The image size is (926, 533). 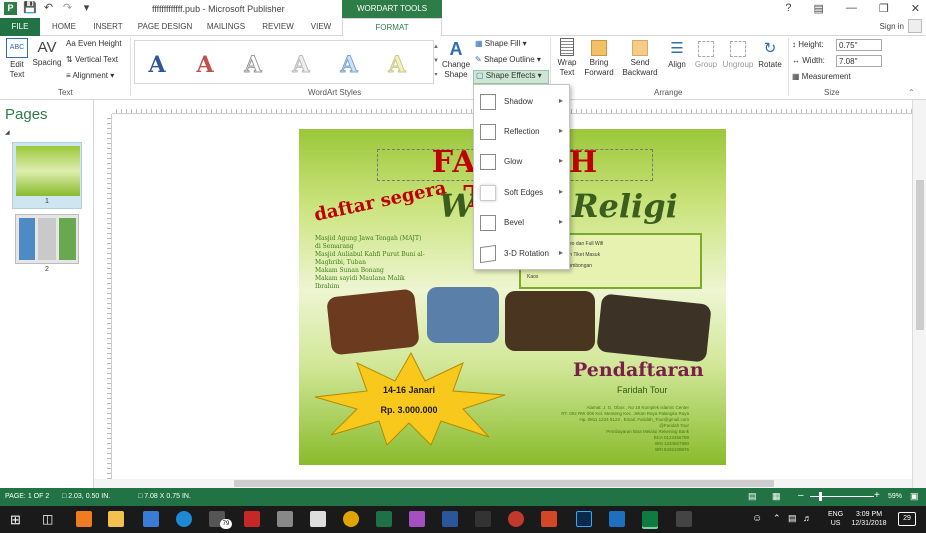 What do you see at coordinates (511, 77) in the screenshot?
I see `shape-effects-button: ▢ Shape Effects ▾` at bounding box center [511, 77].